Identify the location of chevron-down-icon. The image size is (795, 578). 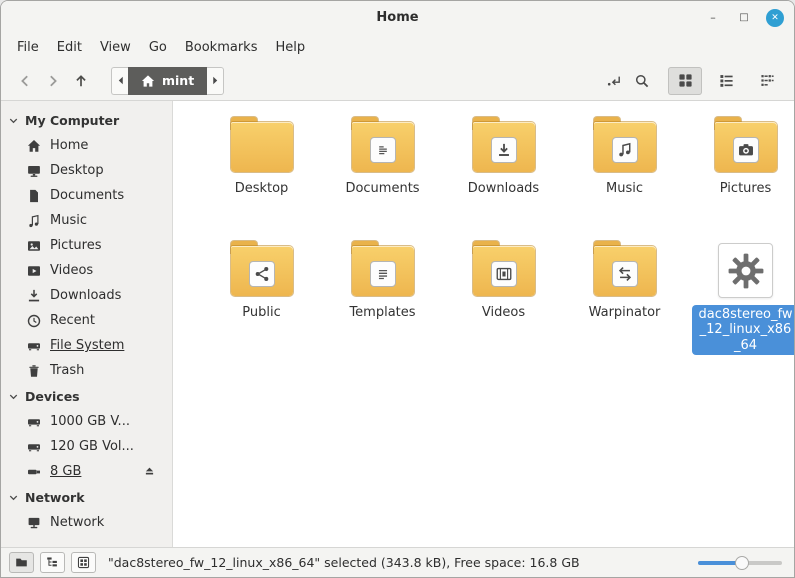
(13, 397).